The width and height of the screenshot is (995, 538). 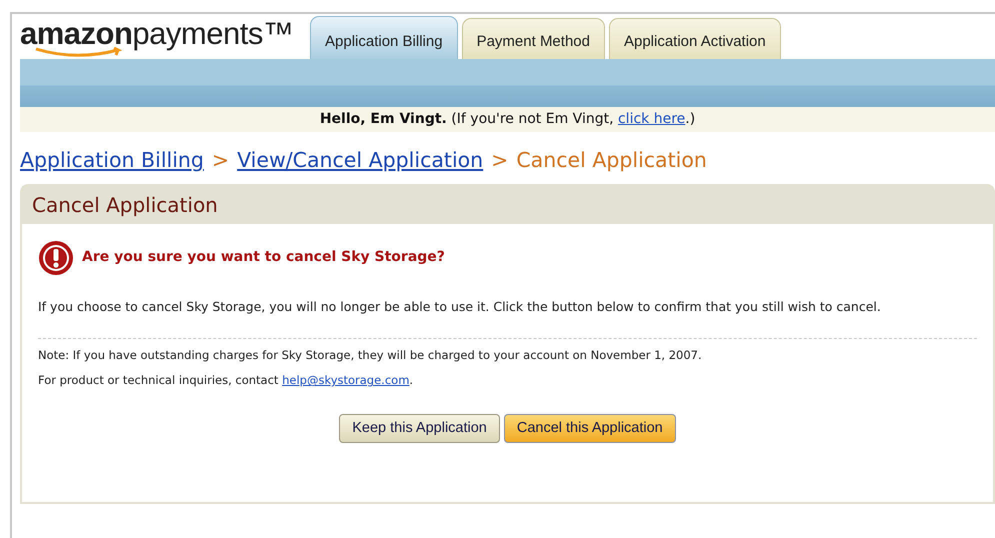 What do you see at coordinates (346, 380) in the screenshot?
I see `email-link: help@skystorage.com` at bounding box center [346, 380].